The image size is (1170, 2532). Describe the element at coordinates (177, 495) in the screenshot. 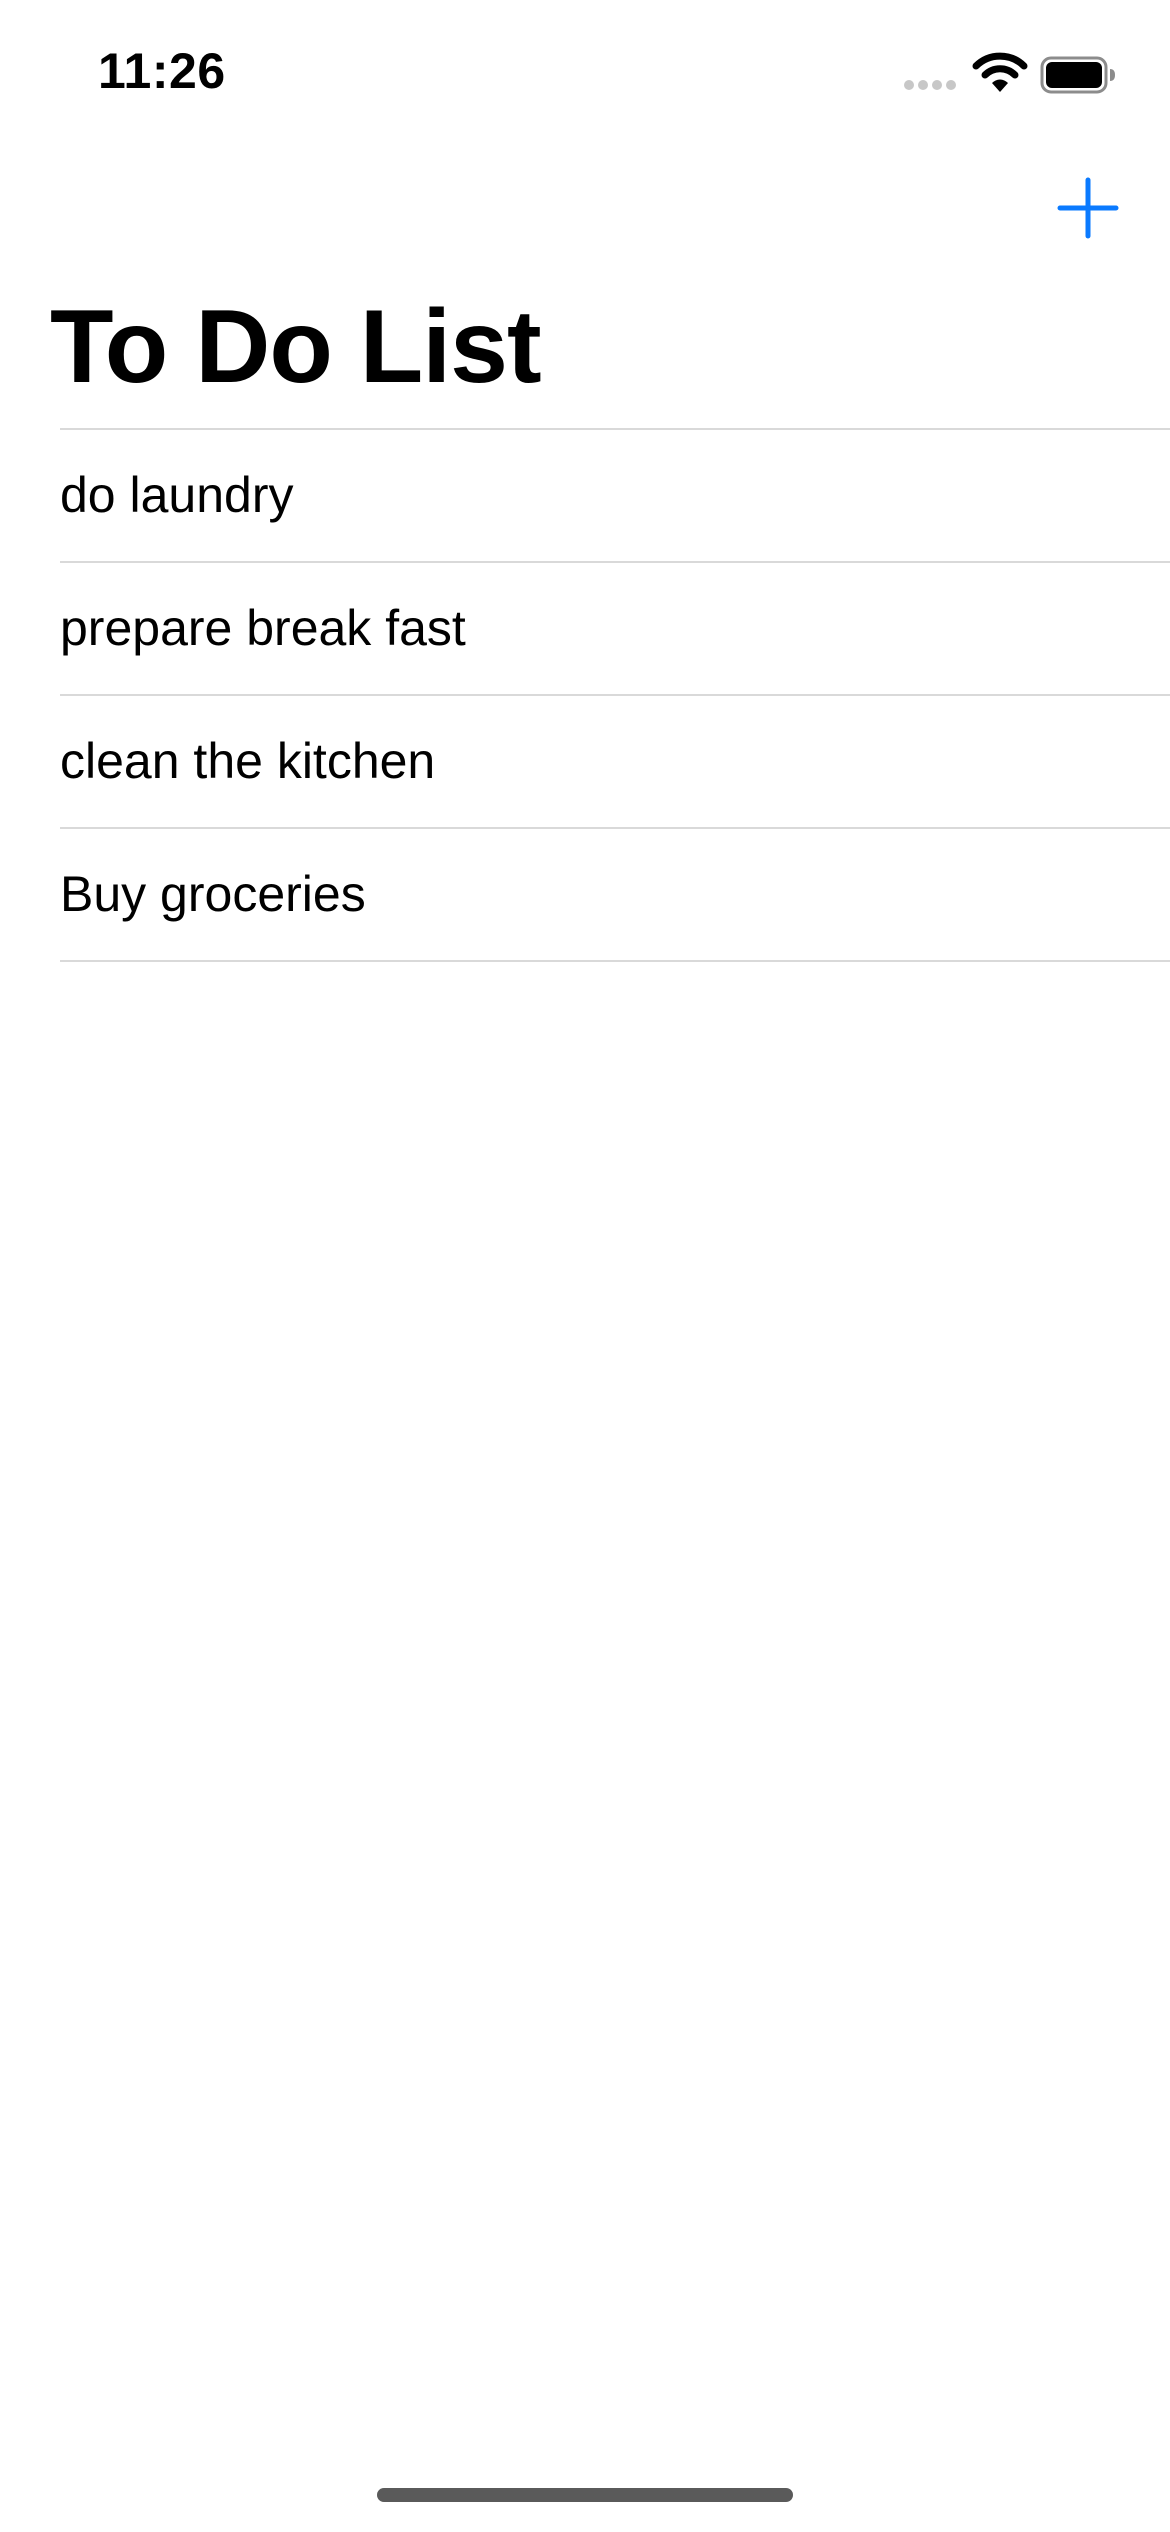

I see `list-item-label: do laundry` at that location.